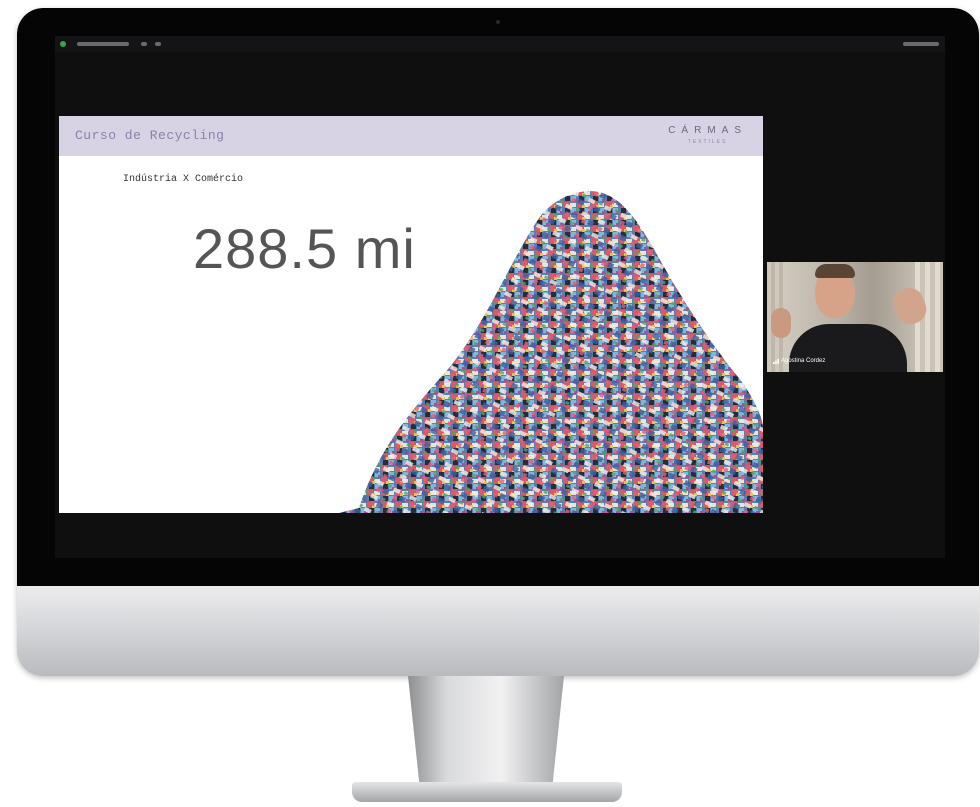 The image size is (980, 807). What do you see at coordinates (498, 631) in the screenshot?
I see `monitor-chin` at bounding box center [498, 631].